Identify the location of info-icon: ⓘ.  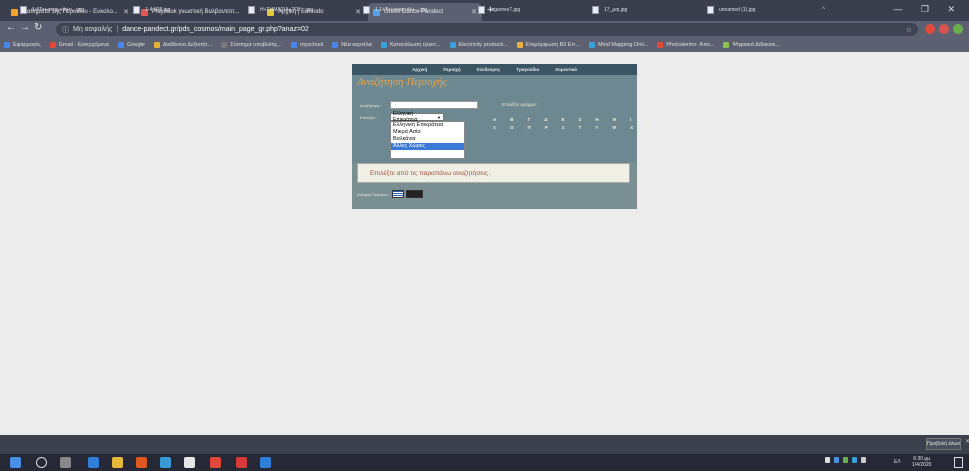
(65, 30).